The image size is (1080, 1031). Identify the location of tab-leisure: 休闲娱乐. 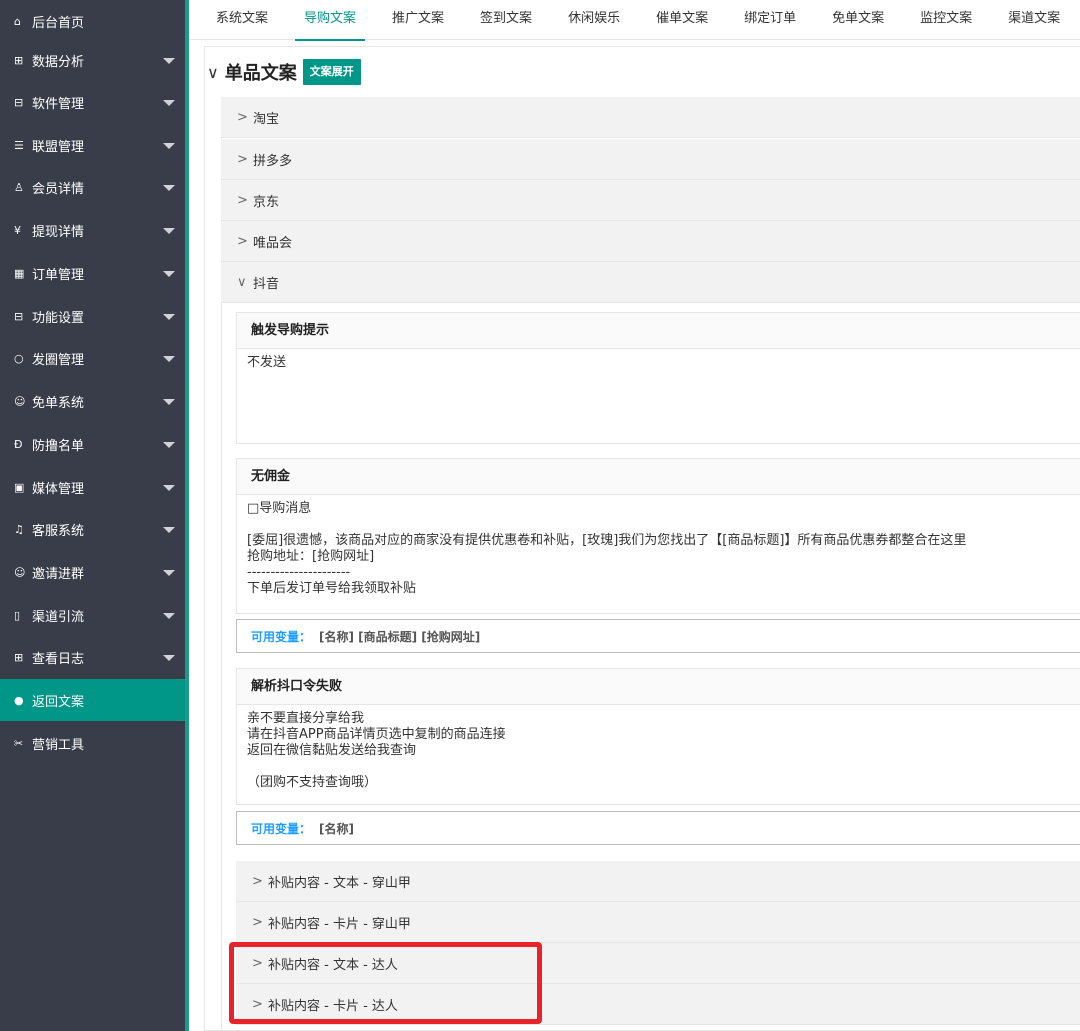
(585, 20).